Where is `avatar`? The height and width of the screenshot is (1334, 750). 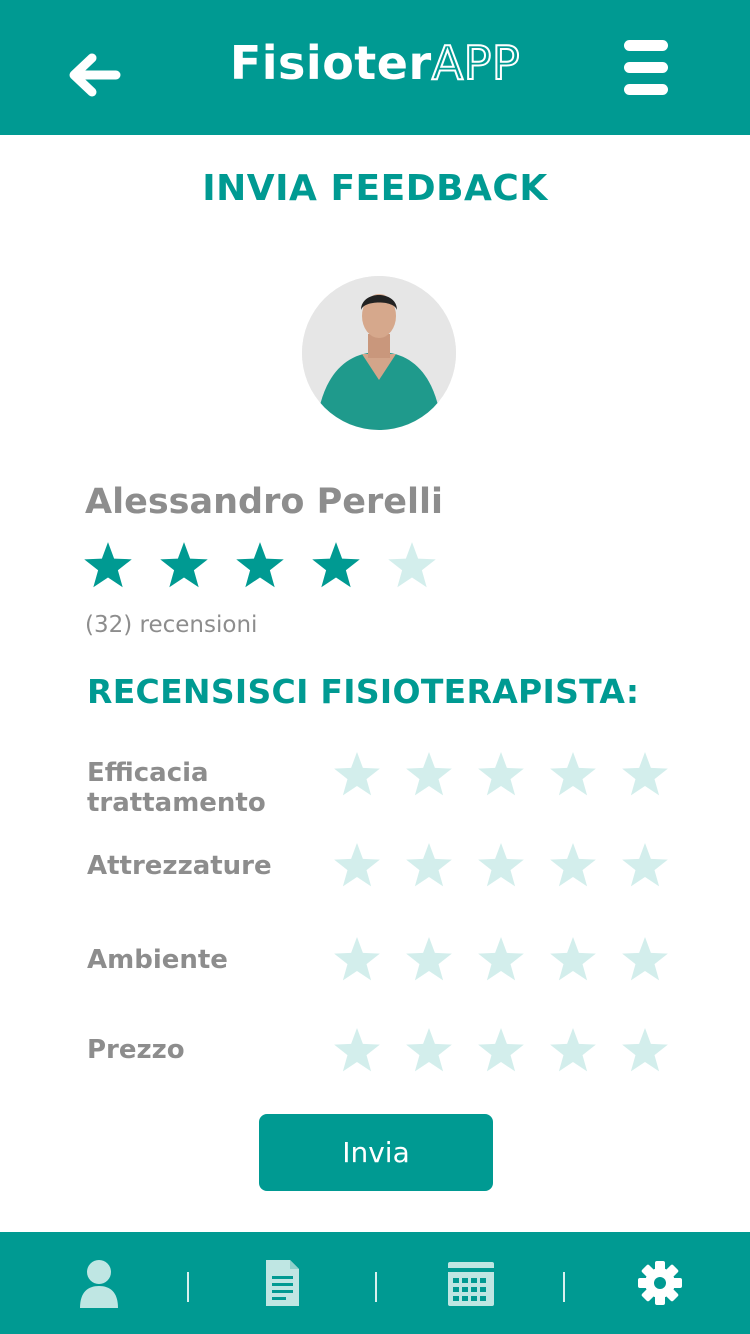 avatar is located at coordinates (379, 353).